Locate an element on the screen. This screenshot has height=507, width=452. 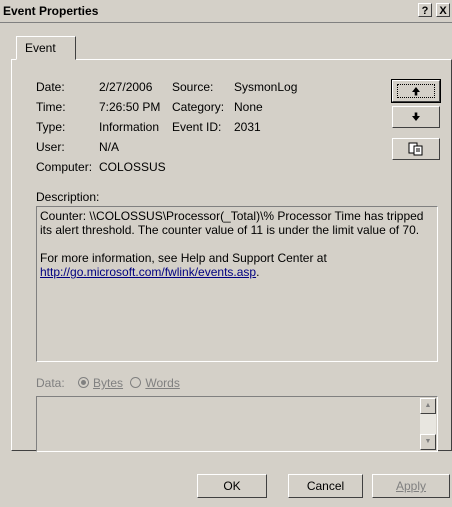
event-id-label: Event ID: is located at coordinates (197, 127).